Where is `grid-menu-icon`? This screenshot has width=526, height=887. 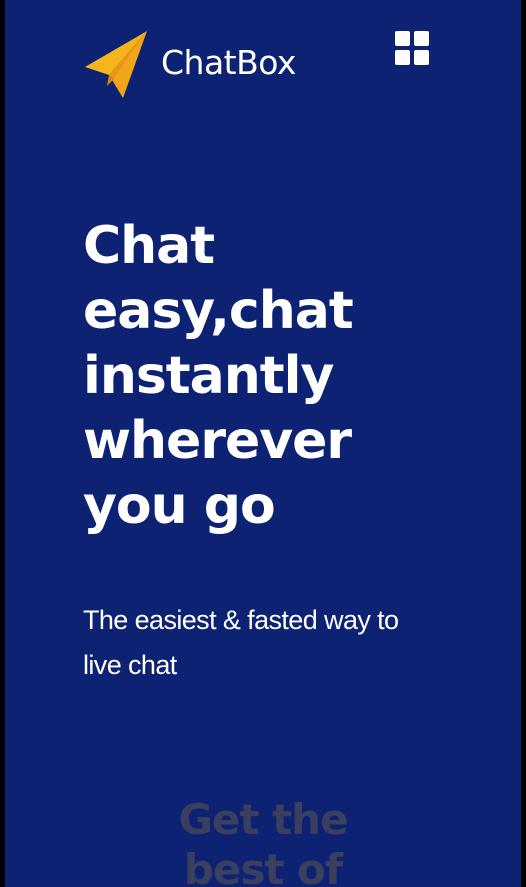
grid-menu-icon is located at coordinates (412, 48).